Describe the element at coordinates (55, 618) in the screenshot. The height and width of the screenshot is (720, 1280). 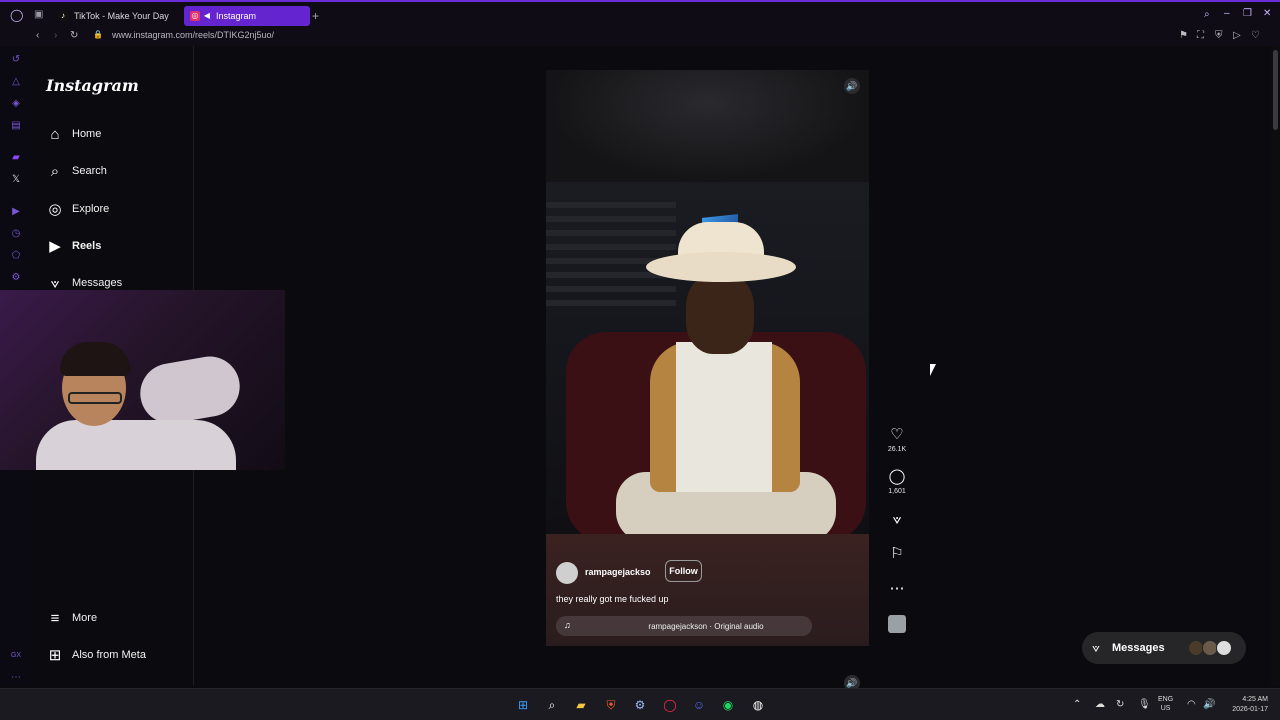
I see `menu-icon: ≡` at that location.